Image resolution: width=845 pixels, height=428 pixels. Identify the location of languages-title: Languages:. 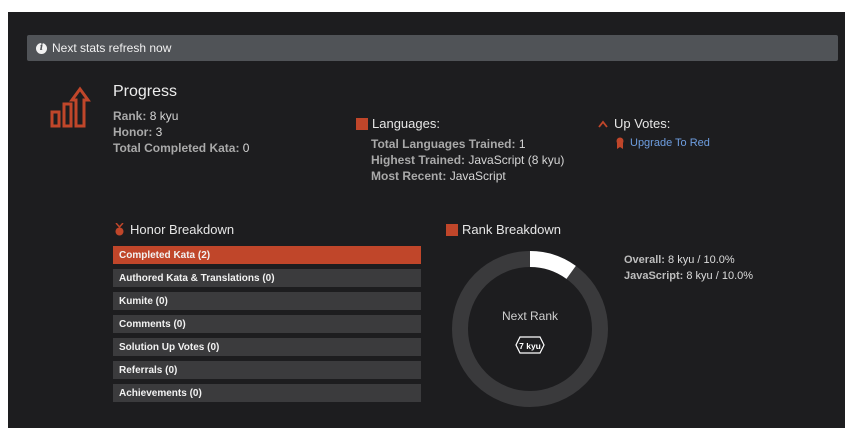
(398, 123).